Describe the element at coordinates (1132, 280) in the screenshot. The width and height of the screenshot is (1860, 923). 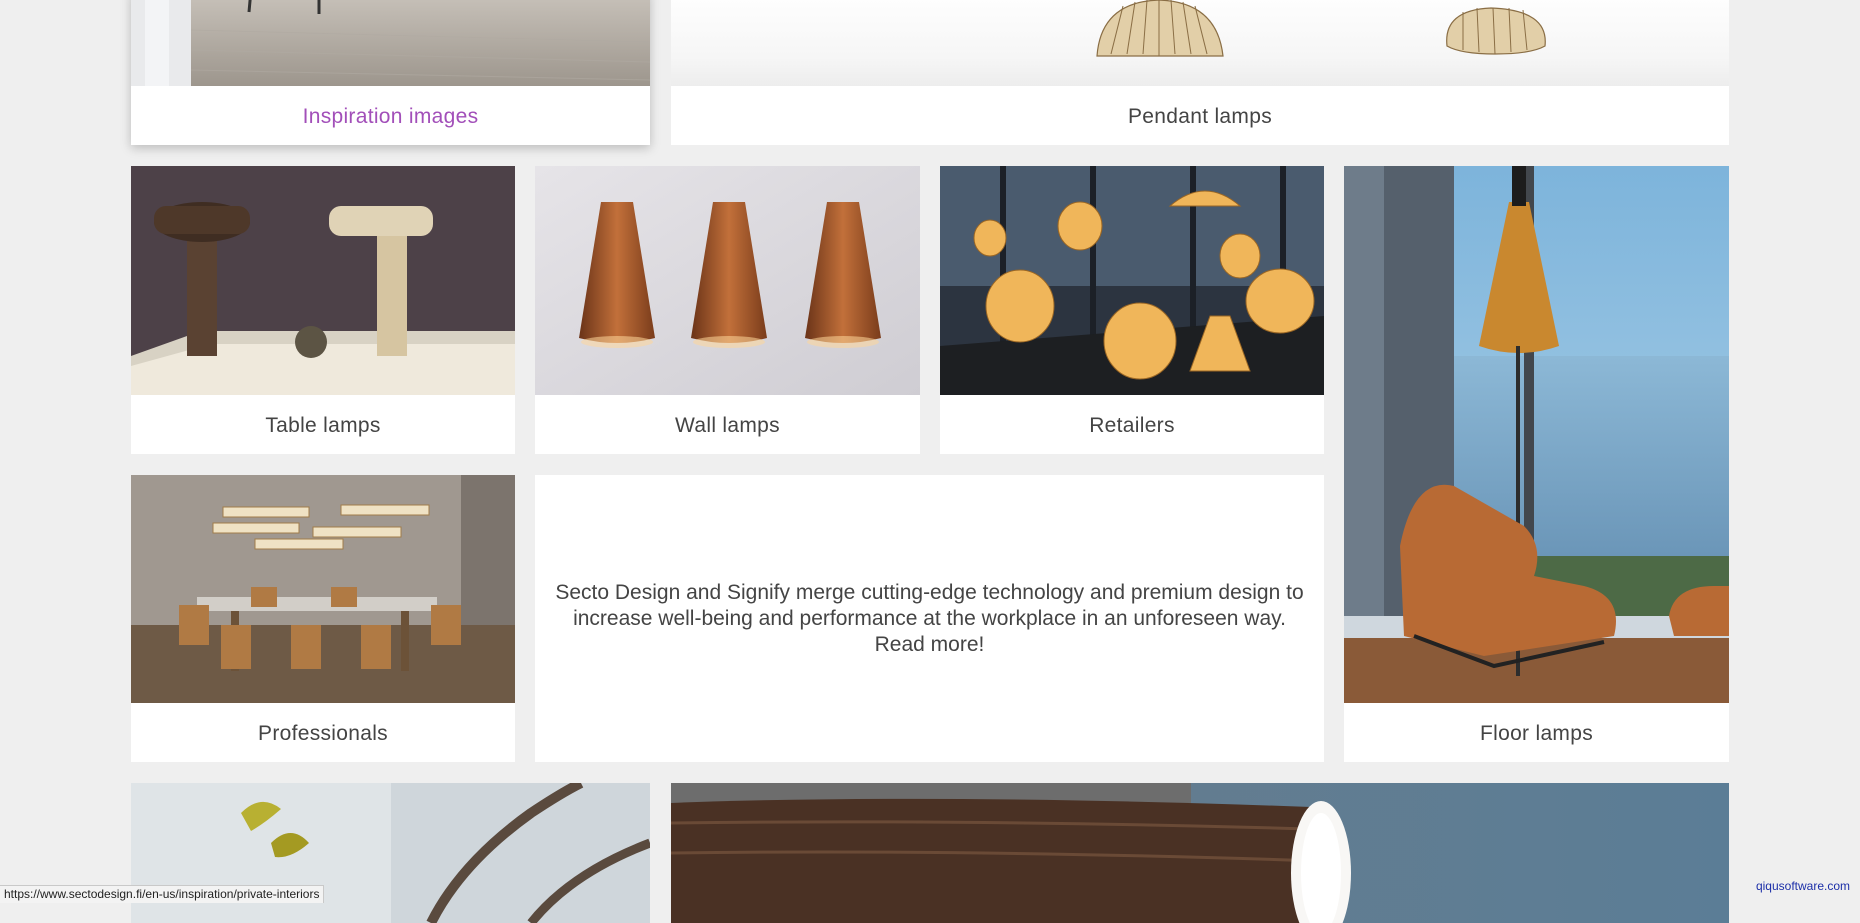
I see `retailers-image` at that location.